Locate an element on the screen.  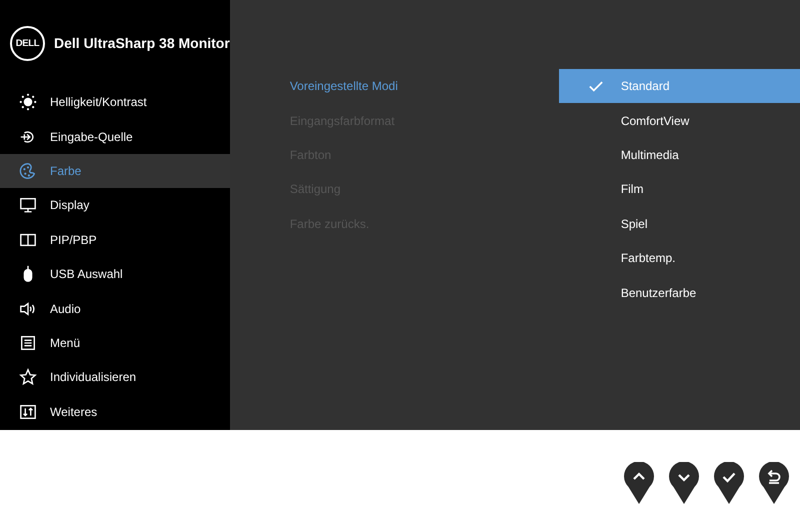
menu-item: USB Auswahl is located at coordinates (115, 274).